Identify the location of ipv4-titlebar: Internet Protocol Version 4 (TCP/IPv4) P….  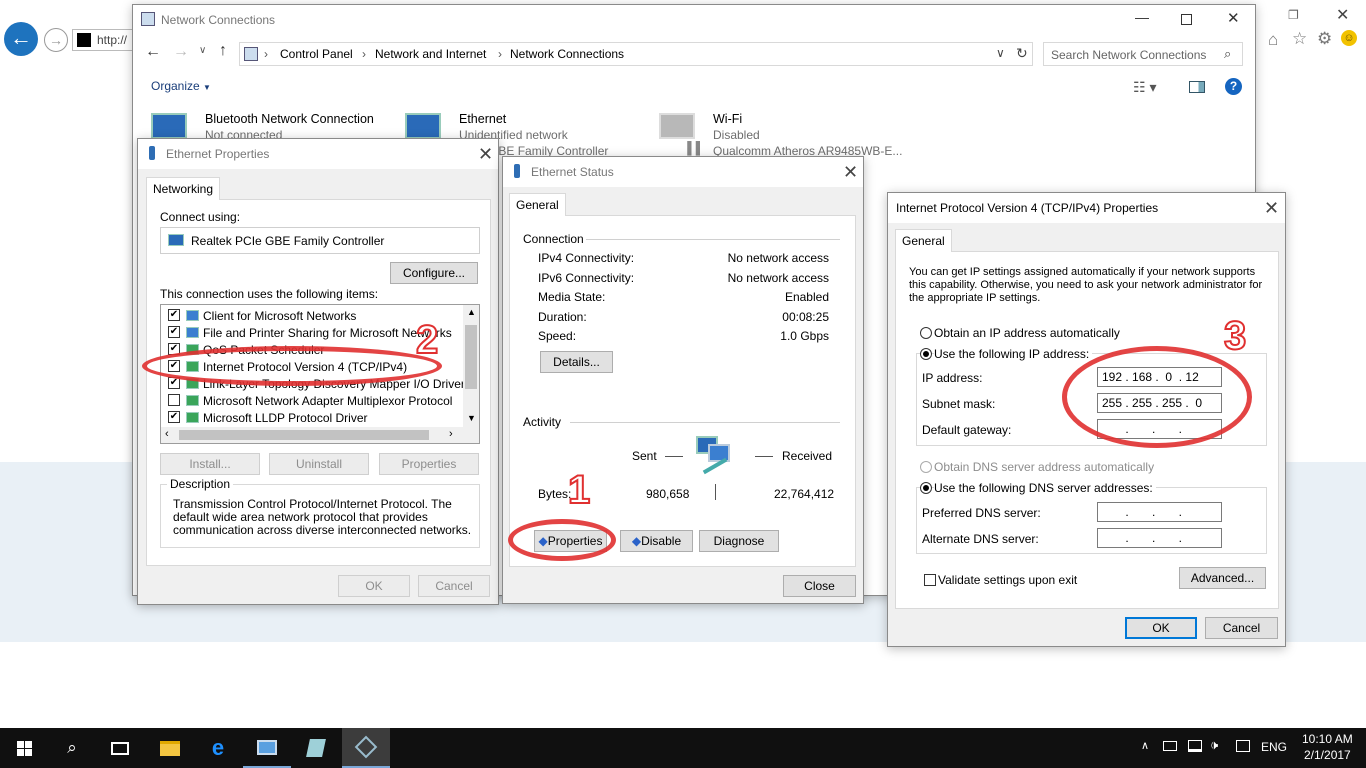
(1086, 208).